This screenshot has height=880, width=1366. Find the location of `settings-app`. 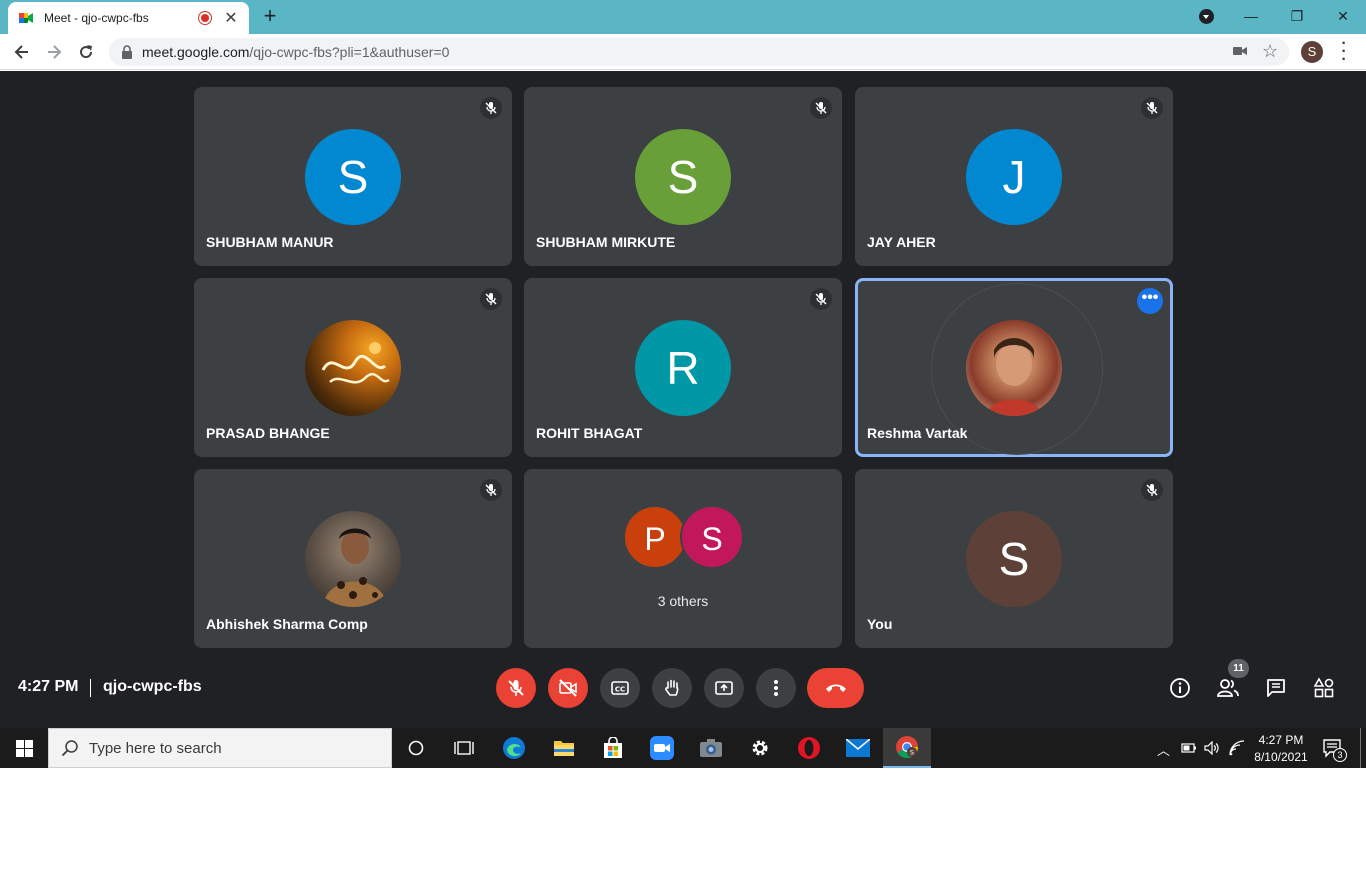

settings-app is located at coordinates (760, 748).